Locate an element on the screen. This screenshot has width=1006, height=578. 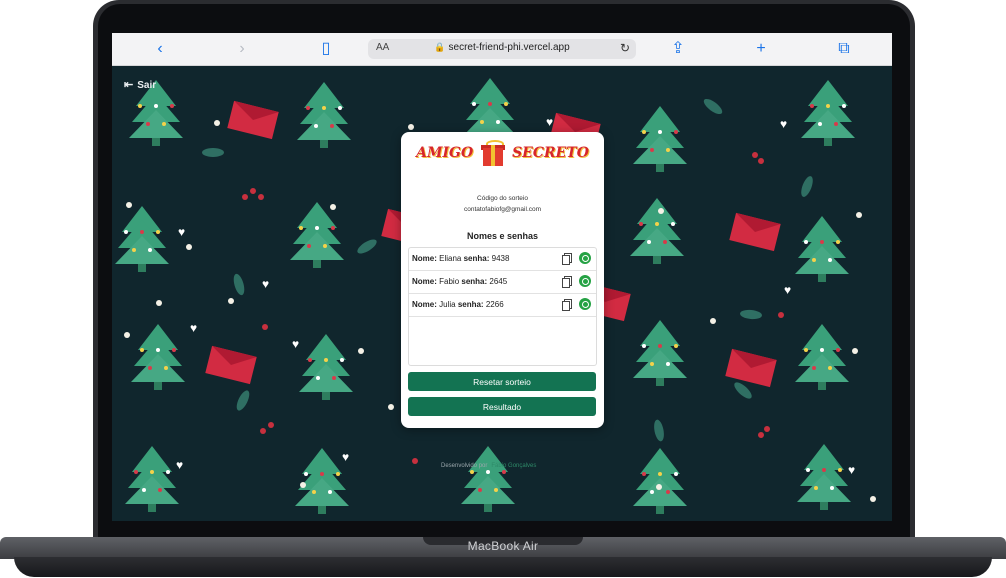
url: secret-friend-phi.vercel.app is located at coordinates (509, 47).